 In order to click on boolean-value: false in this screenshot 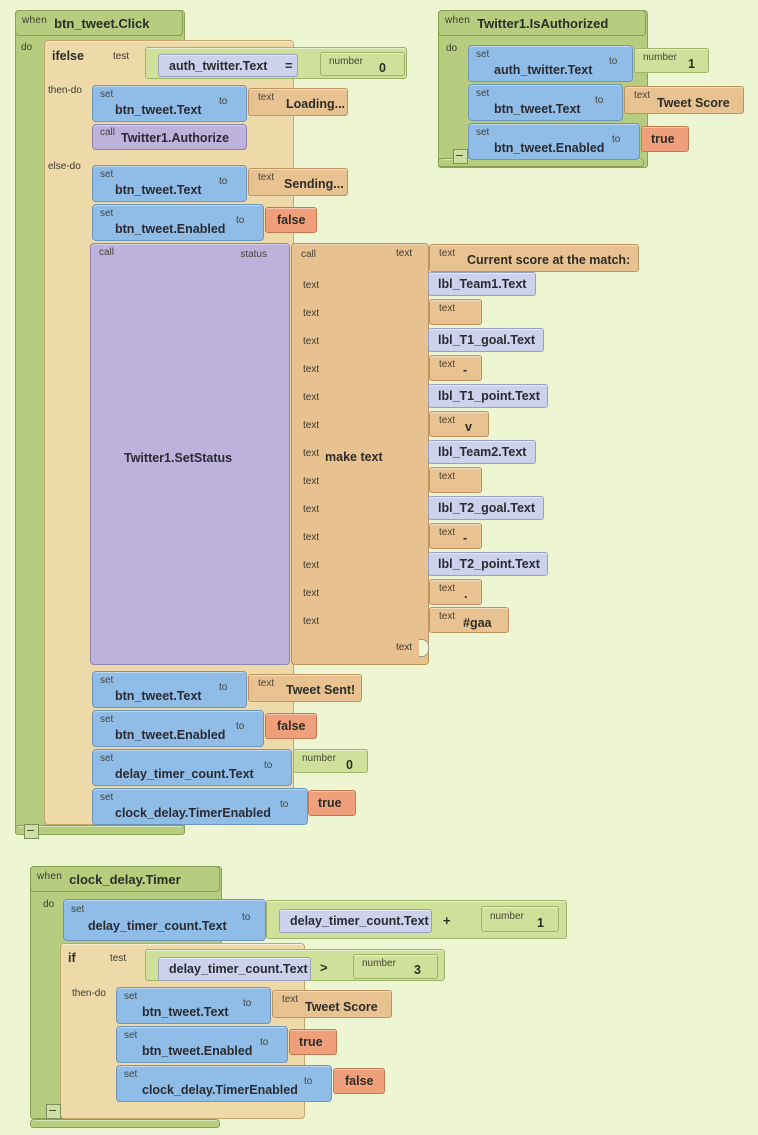, I will do `click(359, 1081)`.